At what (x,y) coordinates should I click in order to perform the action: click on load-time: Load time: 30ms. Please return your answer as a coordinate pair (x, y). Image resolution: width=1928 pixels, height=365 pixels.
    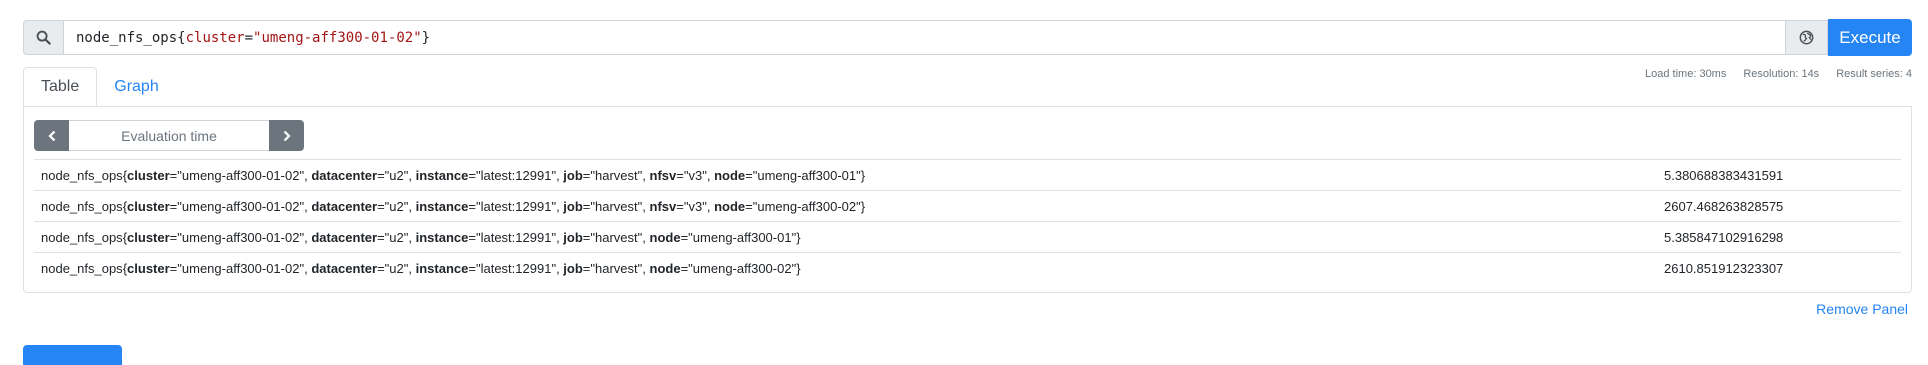
    Looking at the image, I should click on (1686, 74).